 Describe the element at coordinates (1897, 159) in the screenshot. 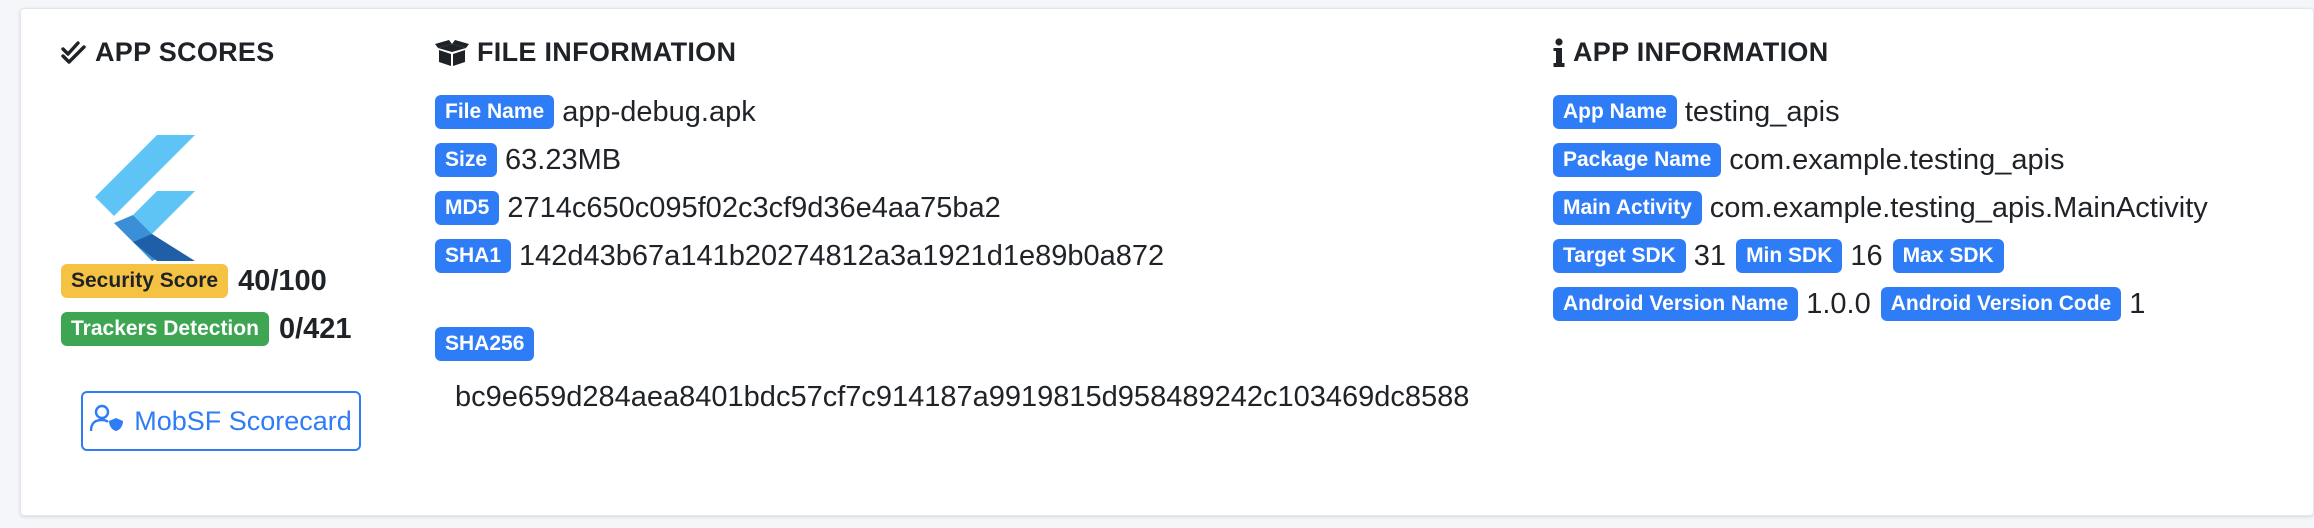

I see `package-name-value: com.example.testing_apis` at that location.